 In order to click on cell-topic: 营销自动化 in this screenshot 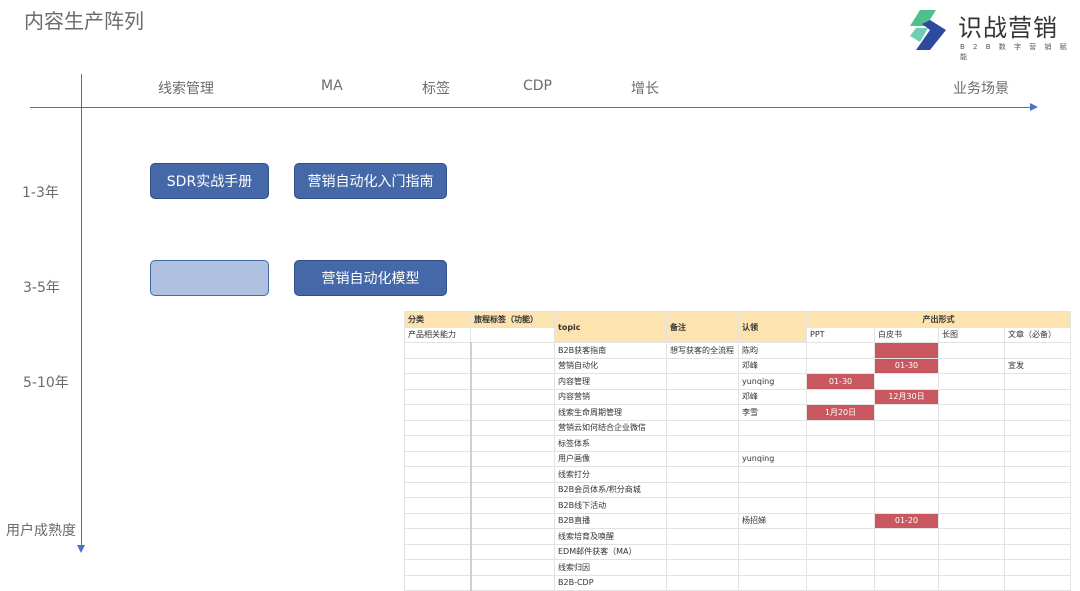, I will do `click(610, 365)`.